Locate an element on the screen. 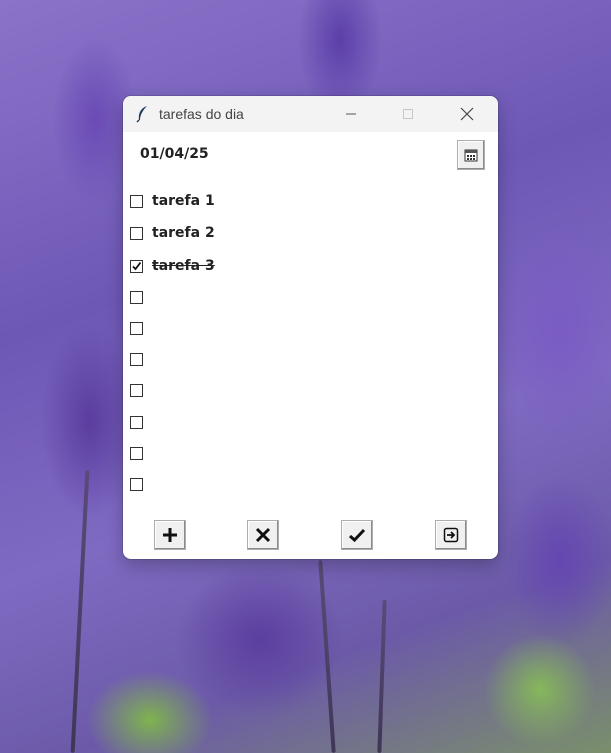  x-icon is located at coordinates (263, 535).